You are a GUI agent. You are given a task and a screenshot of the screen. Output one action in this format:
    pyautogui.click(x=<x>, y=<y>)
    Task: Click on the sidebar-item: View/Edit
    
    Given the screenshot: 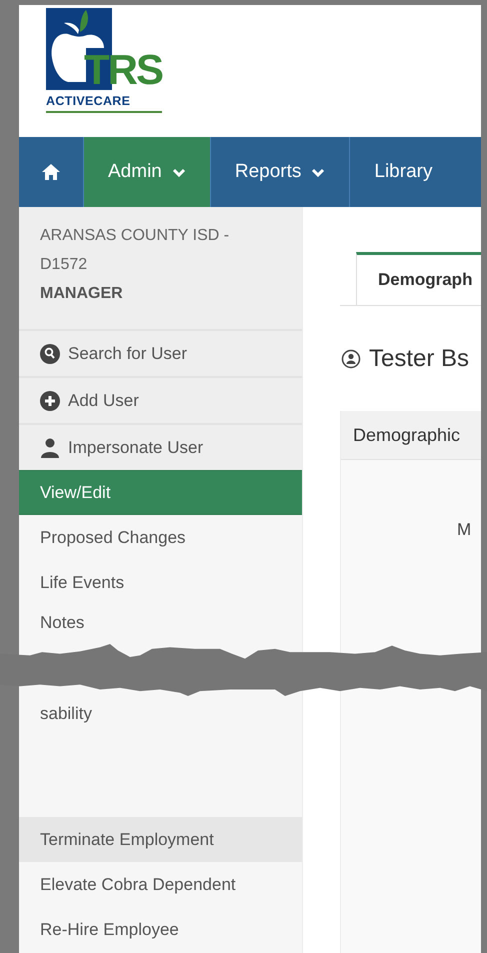 What is the action you would take?
    pyautogui.click(x=160, y=492)
    